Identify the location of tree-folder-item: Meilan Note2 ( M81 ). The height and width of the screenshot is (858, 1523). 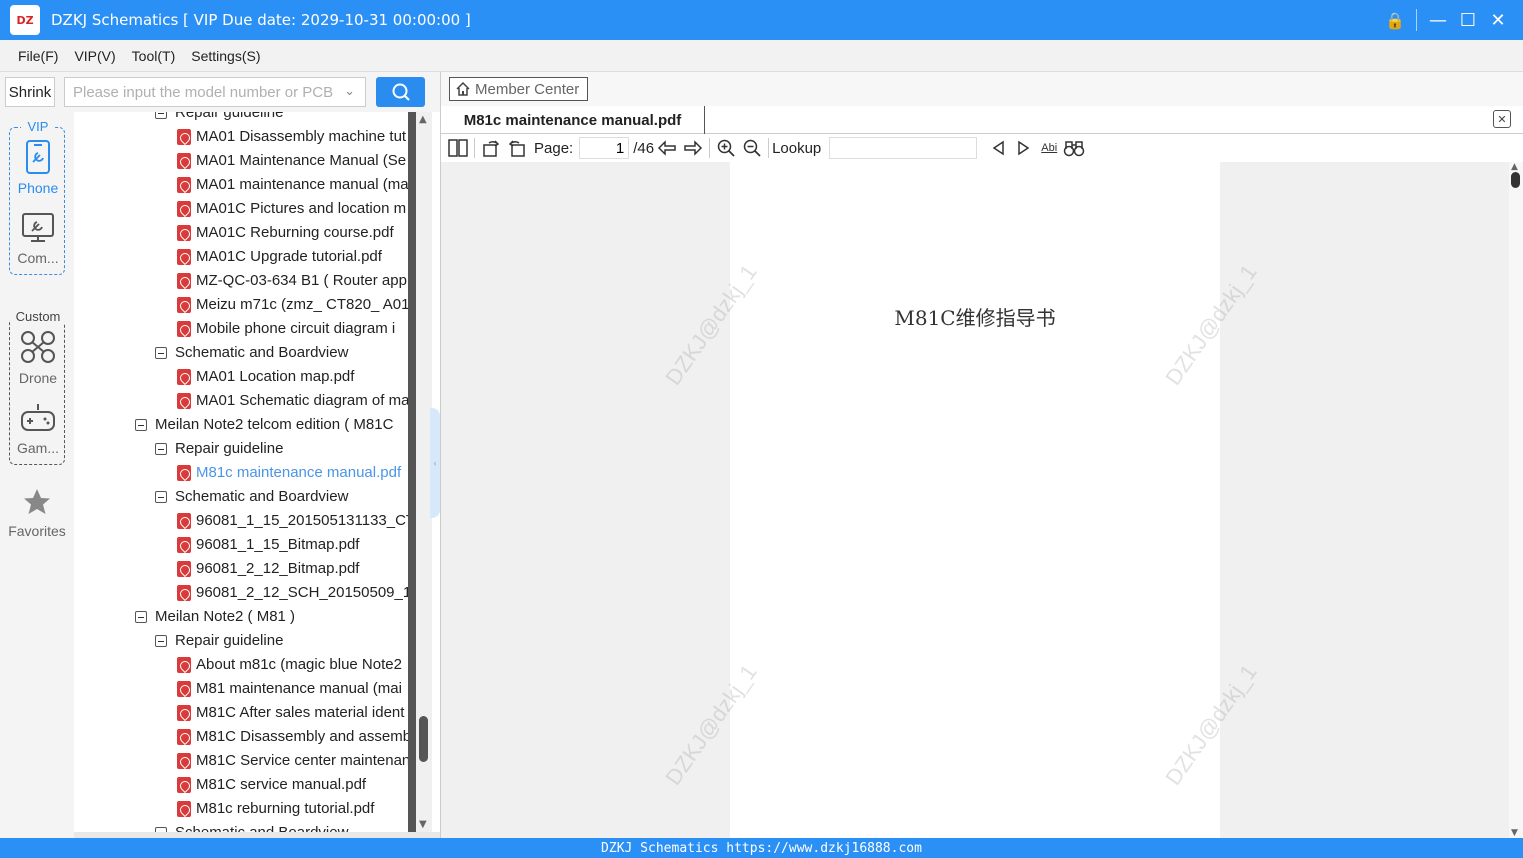
(215, 617).